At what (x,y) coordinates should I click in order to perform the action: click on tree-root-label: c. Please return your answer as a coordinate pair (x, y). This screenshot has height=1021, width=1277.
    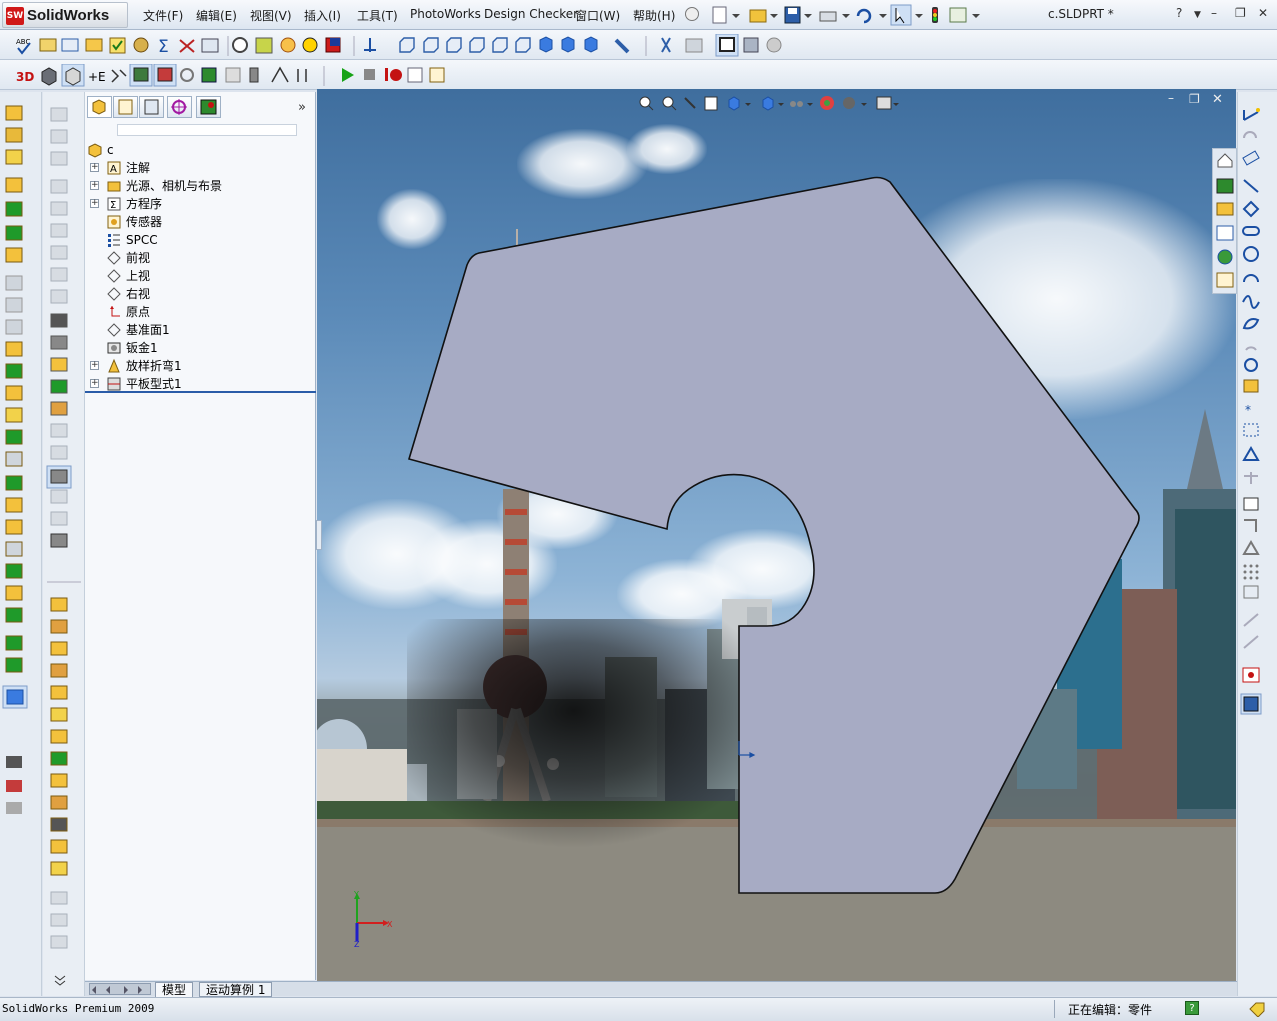
    Looking at the image, I should click on (110, 150).